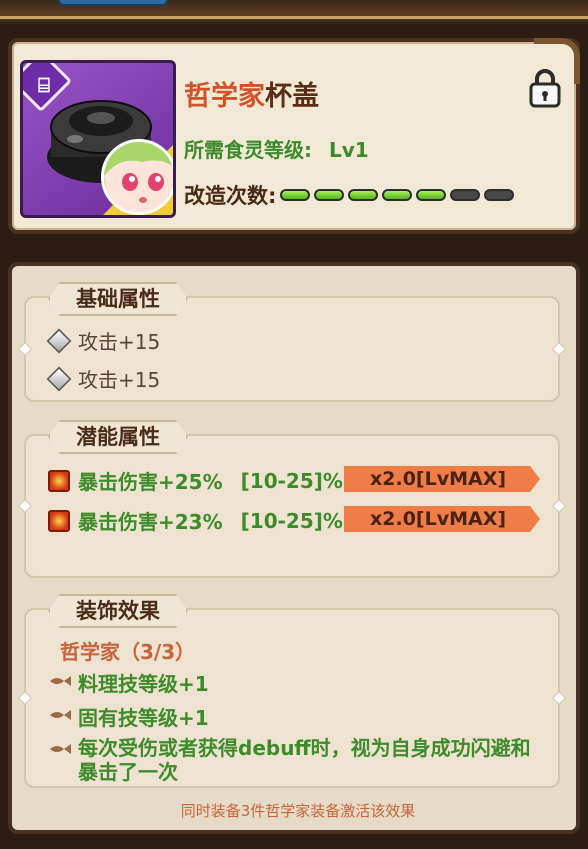  I want to click on decor-effect-title: 装饰效果, so click(118, 611).